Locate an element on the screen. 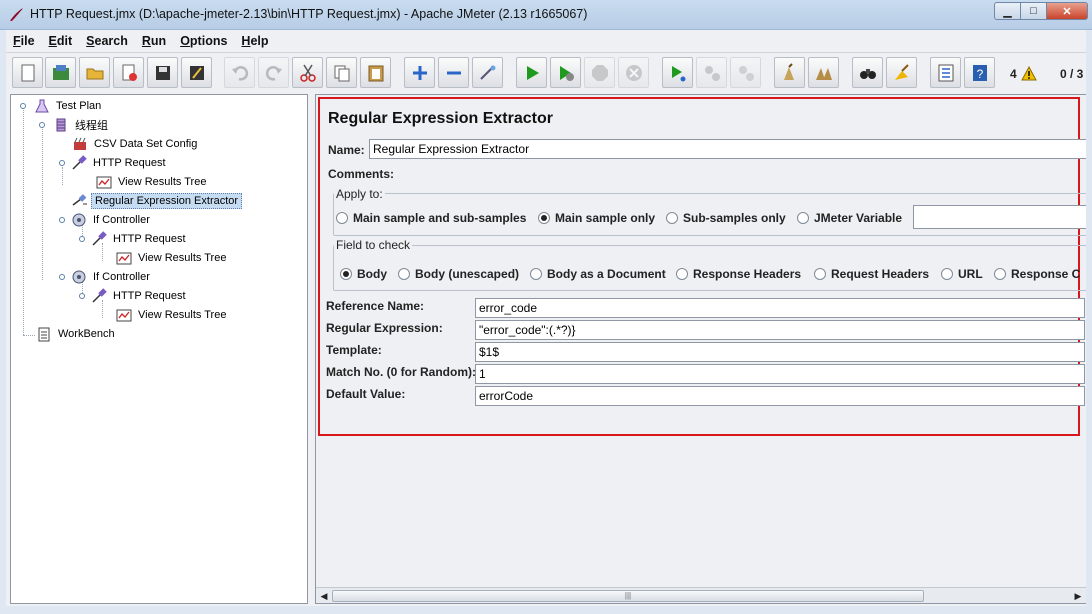 This screenshot has width=1092, height=614. radio-label: Main sample only is located at coordinates (605, 218).